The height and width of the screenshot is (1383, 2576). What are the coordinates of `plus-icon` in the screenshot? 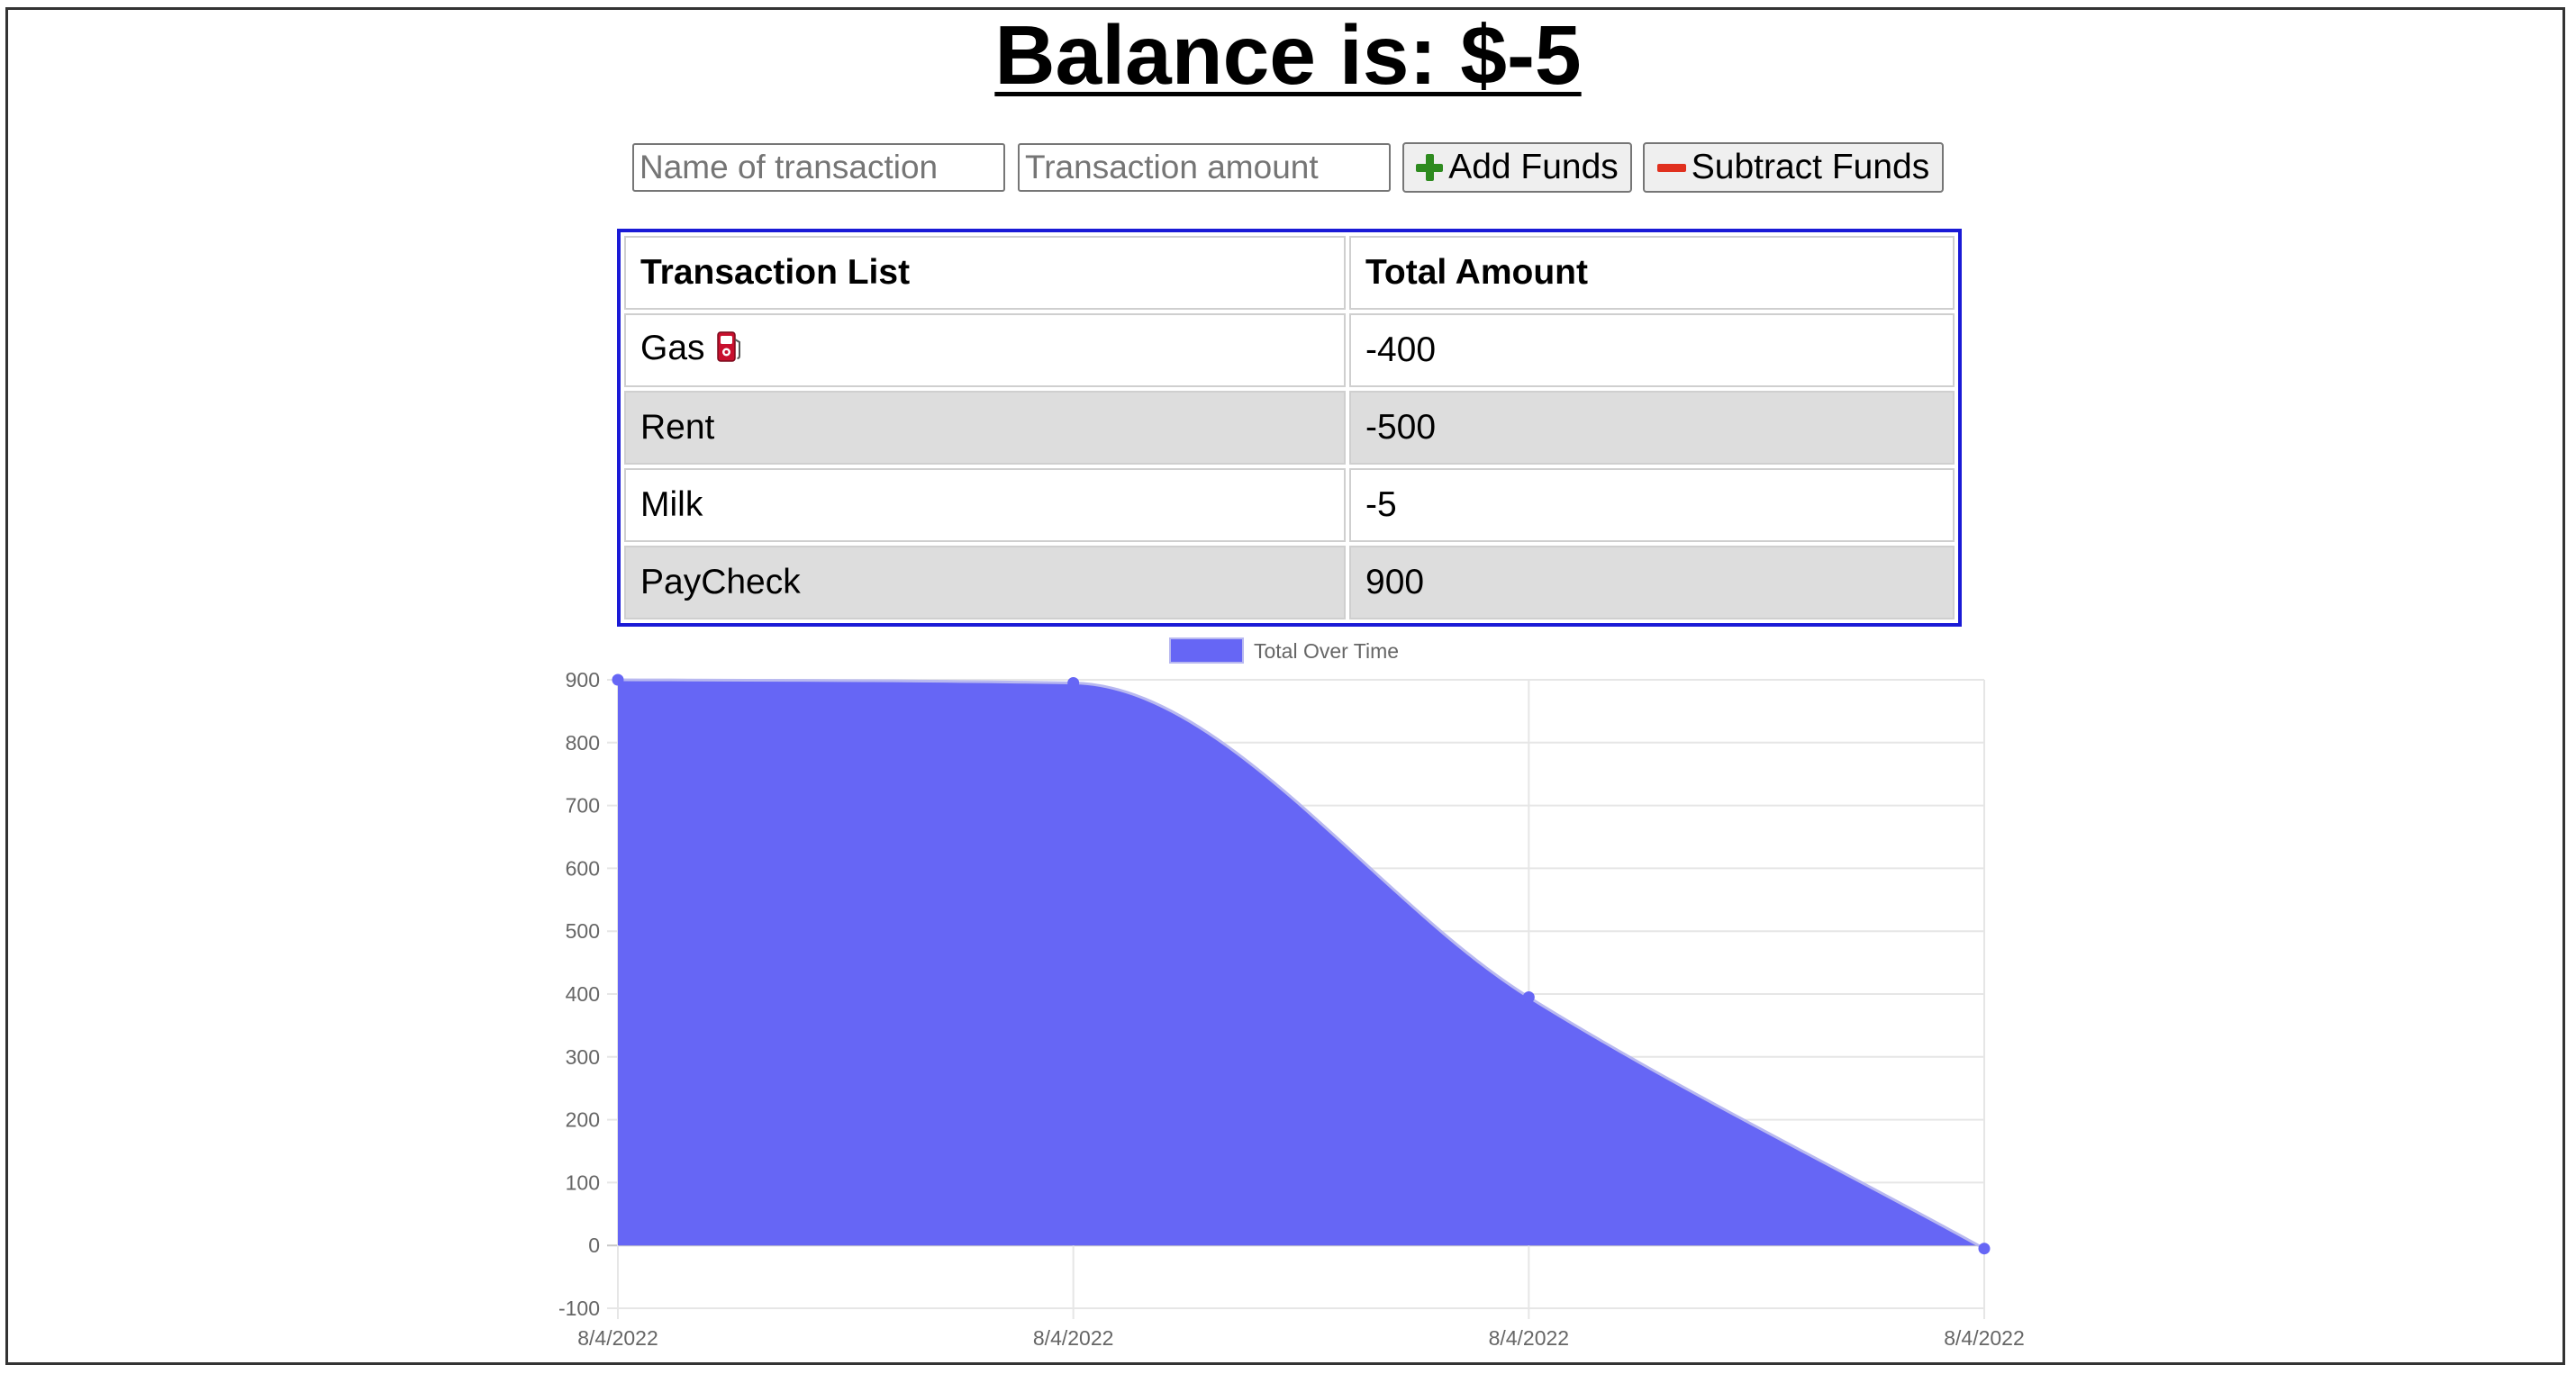 It's located at (1430, 167).